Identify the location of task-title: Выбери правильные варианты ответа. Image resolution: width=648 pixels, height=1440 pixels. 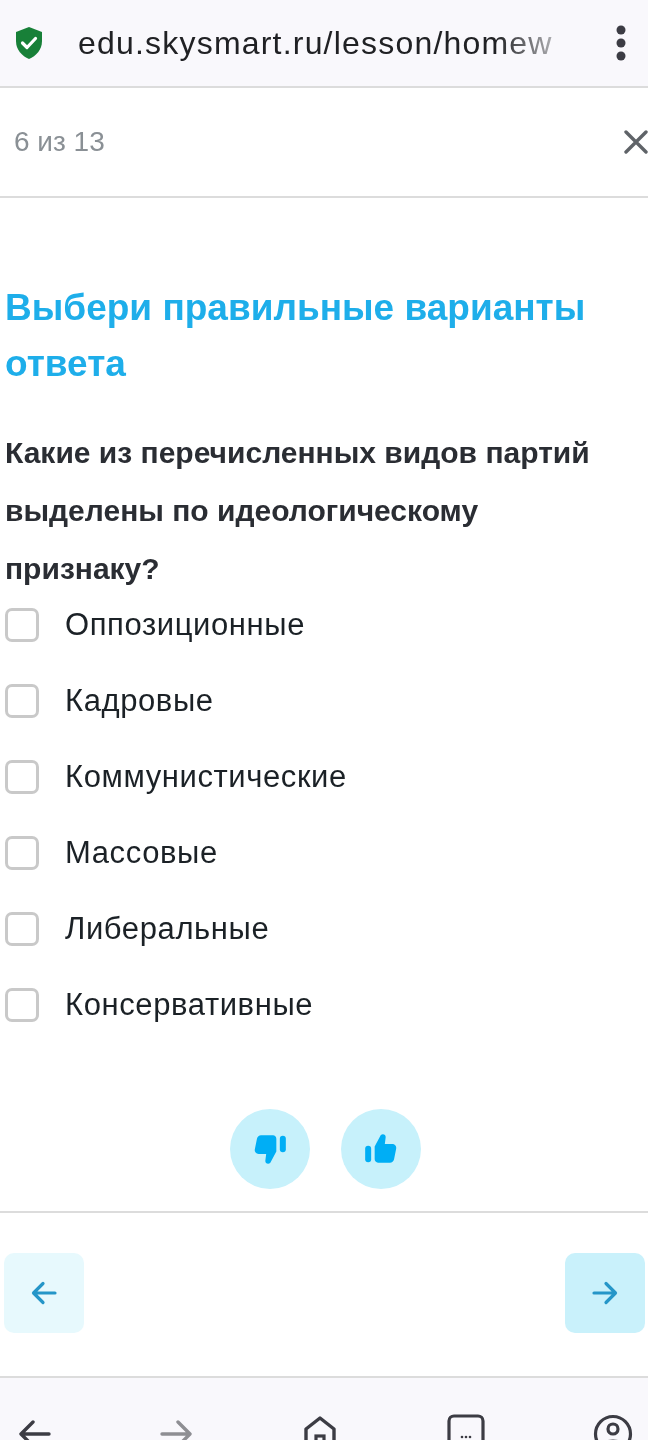
(296, 336).